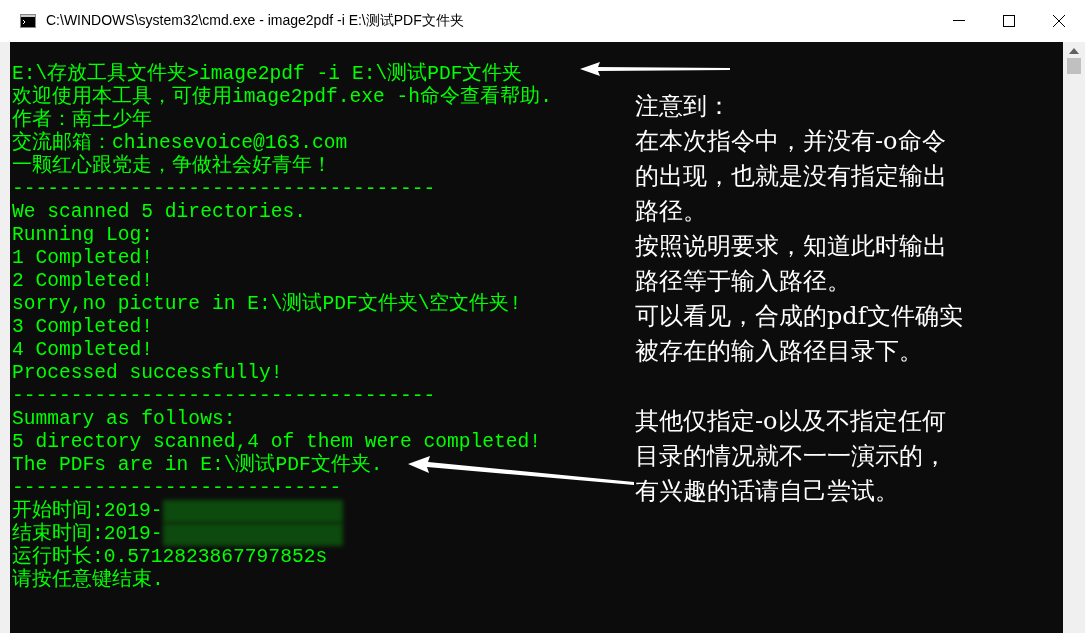  Describe the element at coordinates (88, 580) in the screenshot. I see `console-line: 请按任意键结束.` at that location.